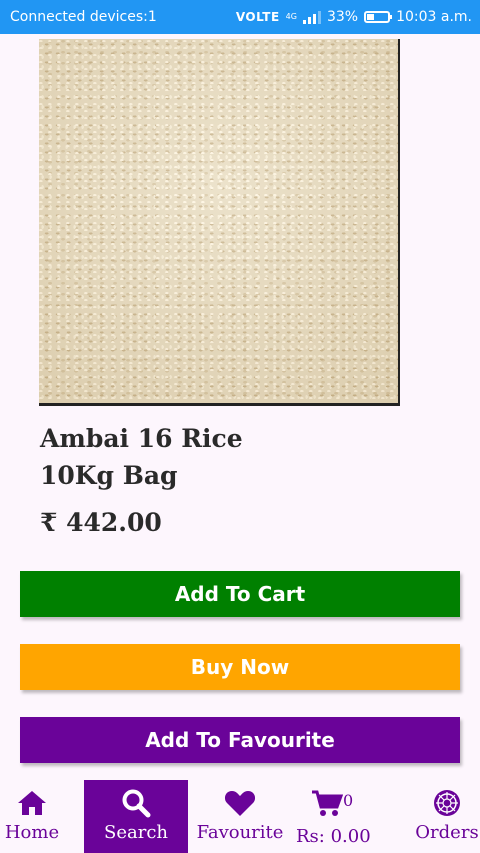  I want to click on add-to-cart-button: Add To Cart, so click(240, 594).